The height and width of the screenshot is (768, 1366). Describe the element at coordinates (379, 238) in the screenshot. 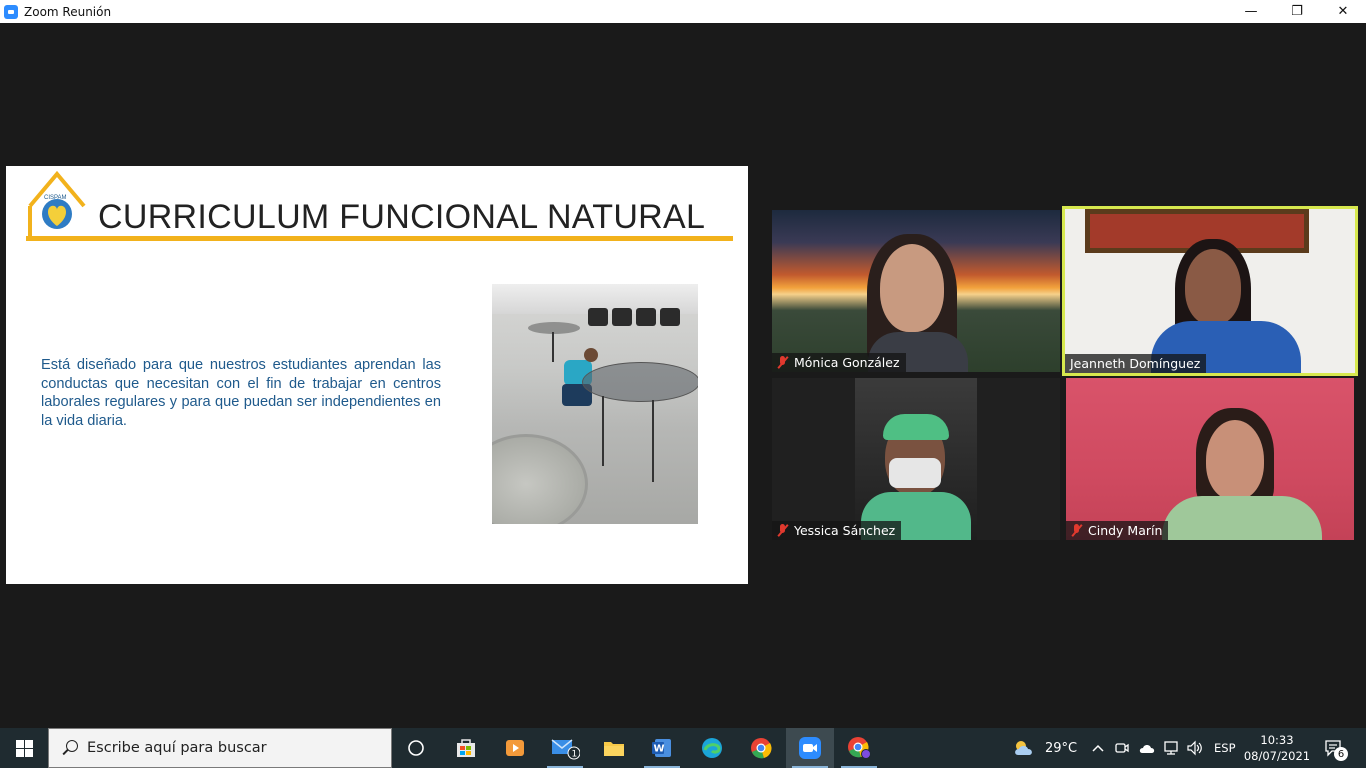

I see `title-underline` at that location.